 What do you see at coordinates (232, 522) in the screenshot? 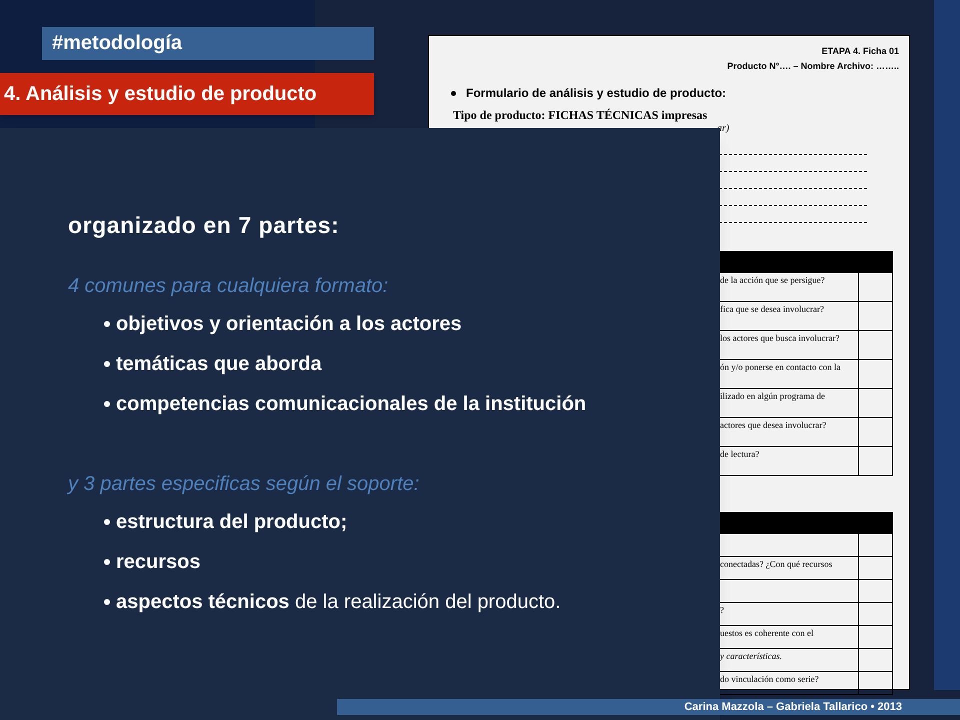
I see `bullet-item: estructura del producto;` at bounding box center [232, 522].